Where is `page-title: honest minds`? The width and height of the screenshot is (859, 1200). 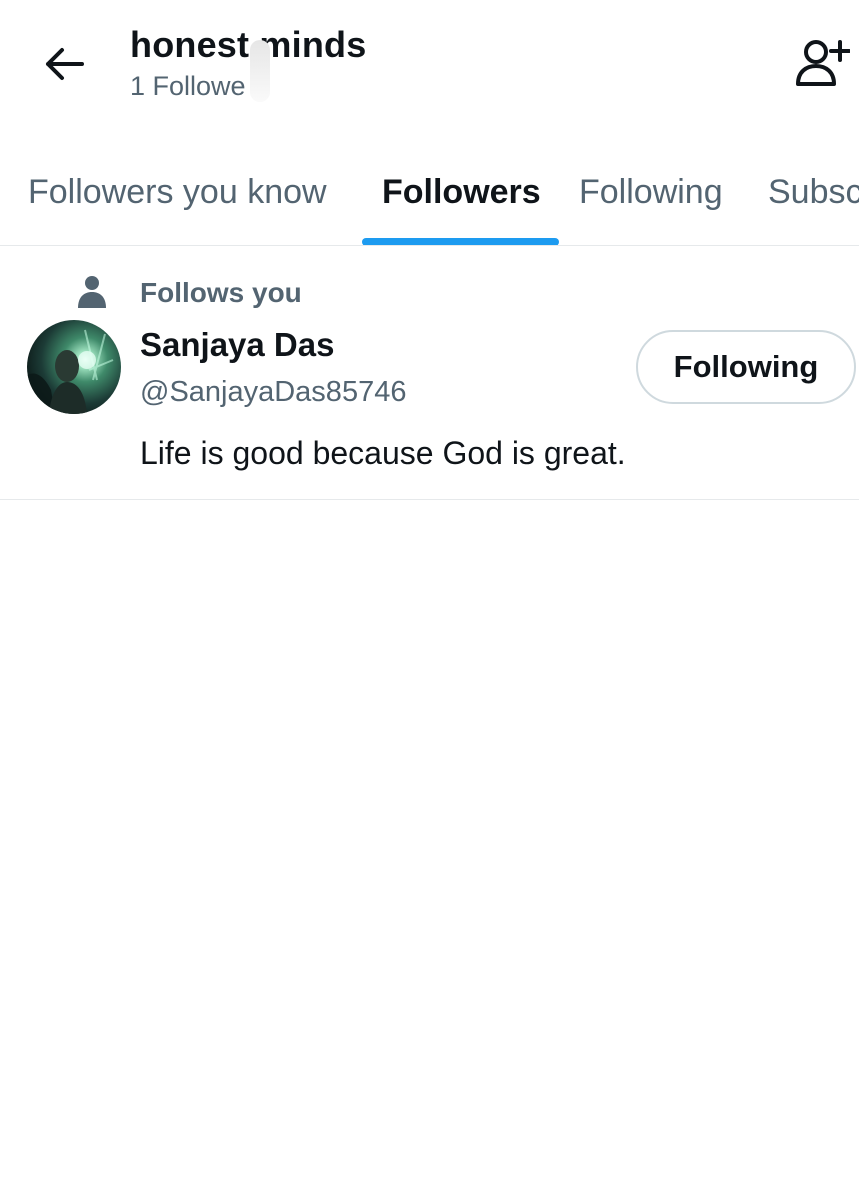
page-title: honest minds is located at coordinates (248, 44).